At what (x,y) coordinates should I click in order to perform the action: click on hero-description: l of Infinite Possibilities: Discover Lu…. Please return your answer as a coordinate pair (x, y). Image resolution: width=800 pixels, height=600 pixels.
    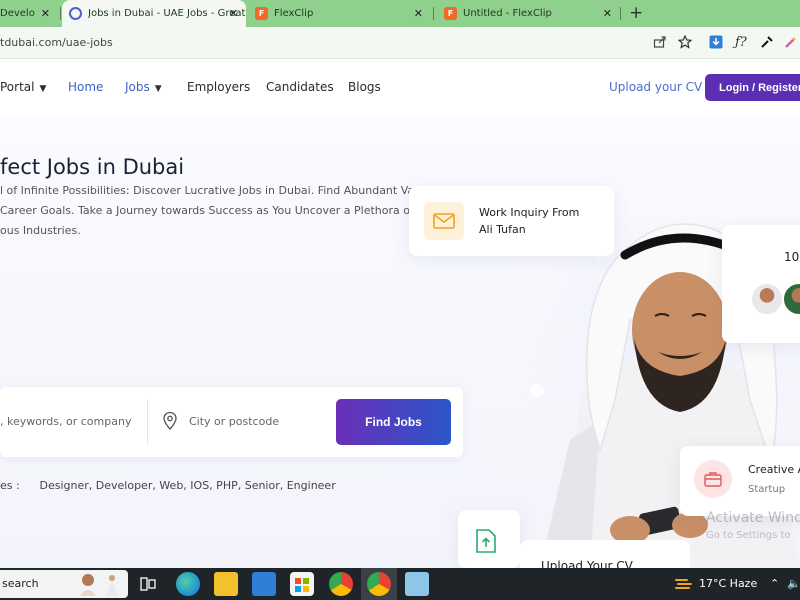
    Looking at the image, I should click on (255, 211).